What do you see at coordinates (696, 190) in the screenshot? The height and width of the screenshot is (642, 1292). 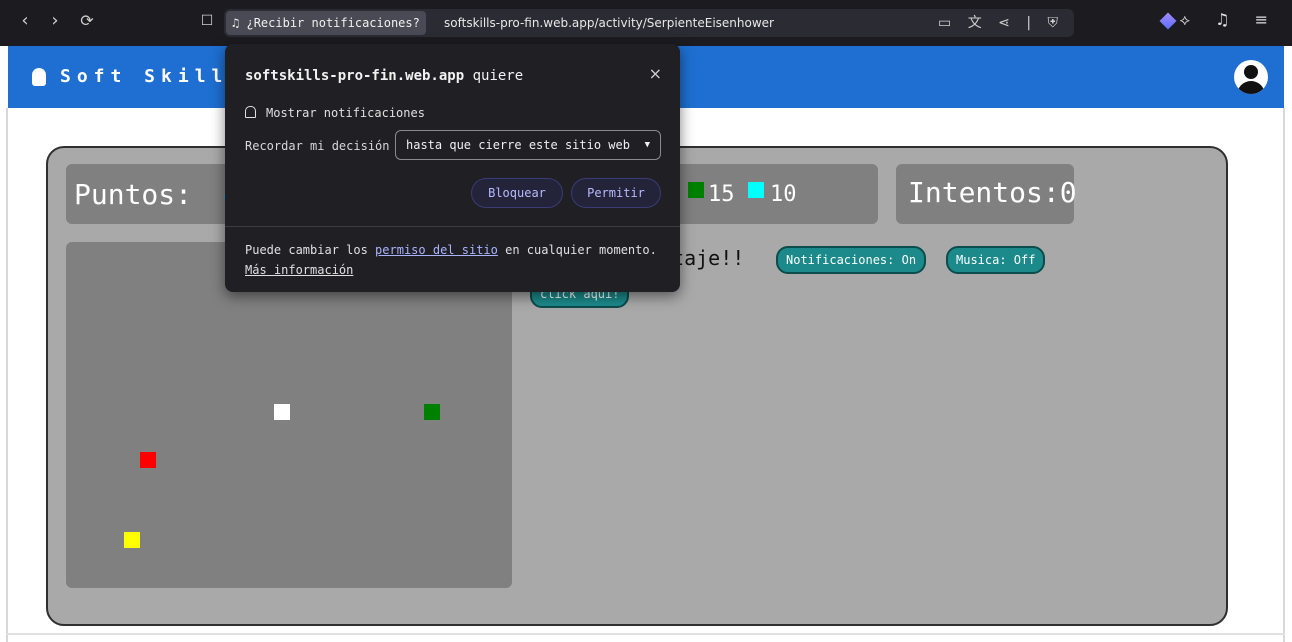 I see `legend-green-square` at bounding box center [696, 190].